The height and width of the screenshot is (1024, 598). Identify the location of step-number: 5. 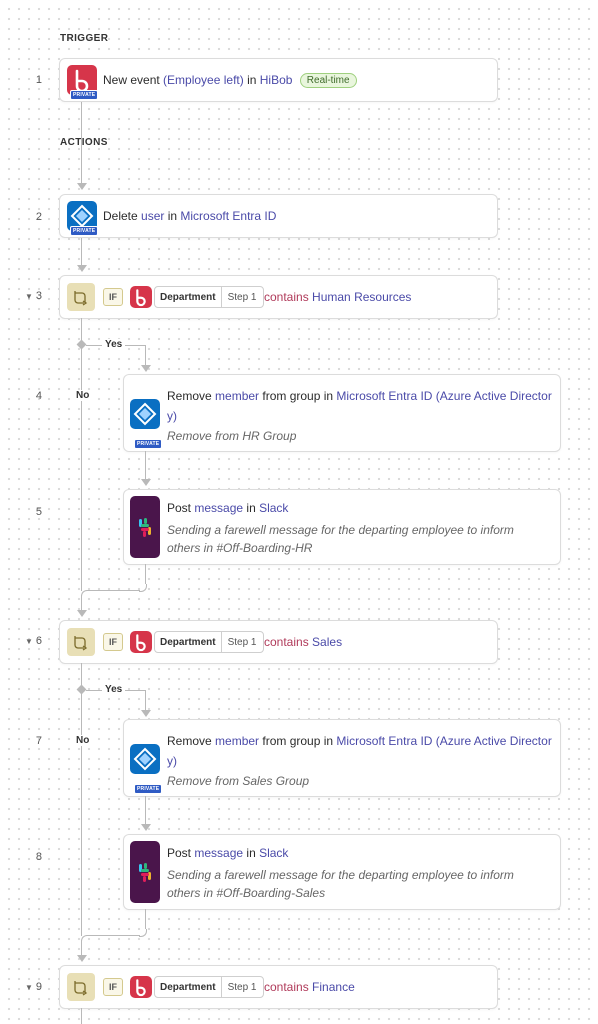
(38, 512).